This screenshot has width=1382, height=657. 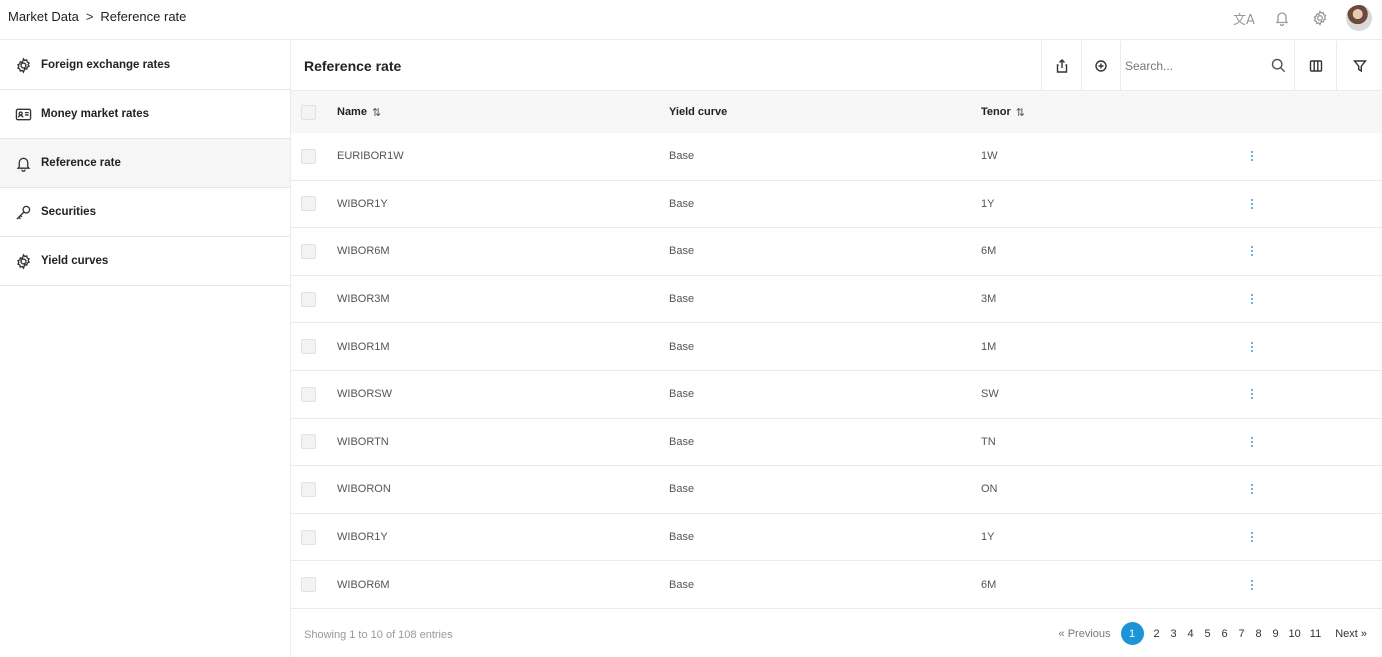 What do you see at coordinates (362, 537) in the screenshot?
I see `cell-name: WIBOR1Y` at bounding box center [362, 537].